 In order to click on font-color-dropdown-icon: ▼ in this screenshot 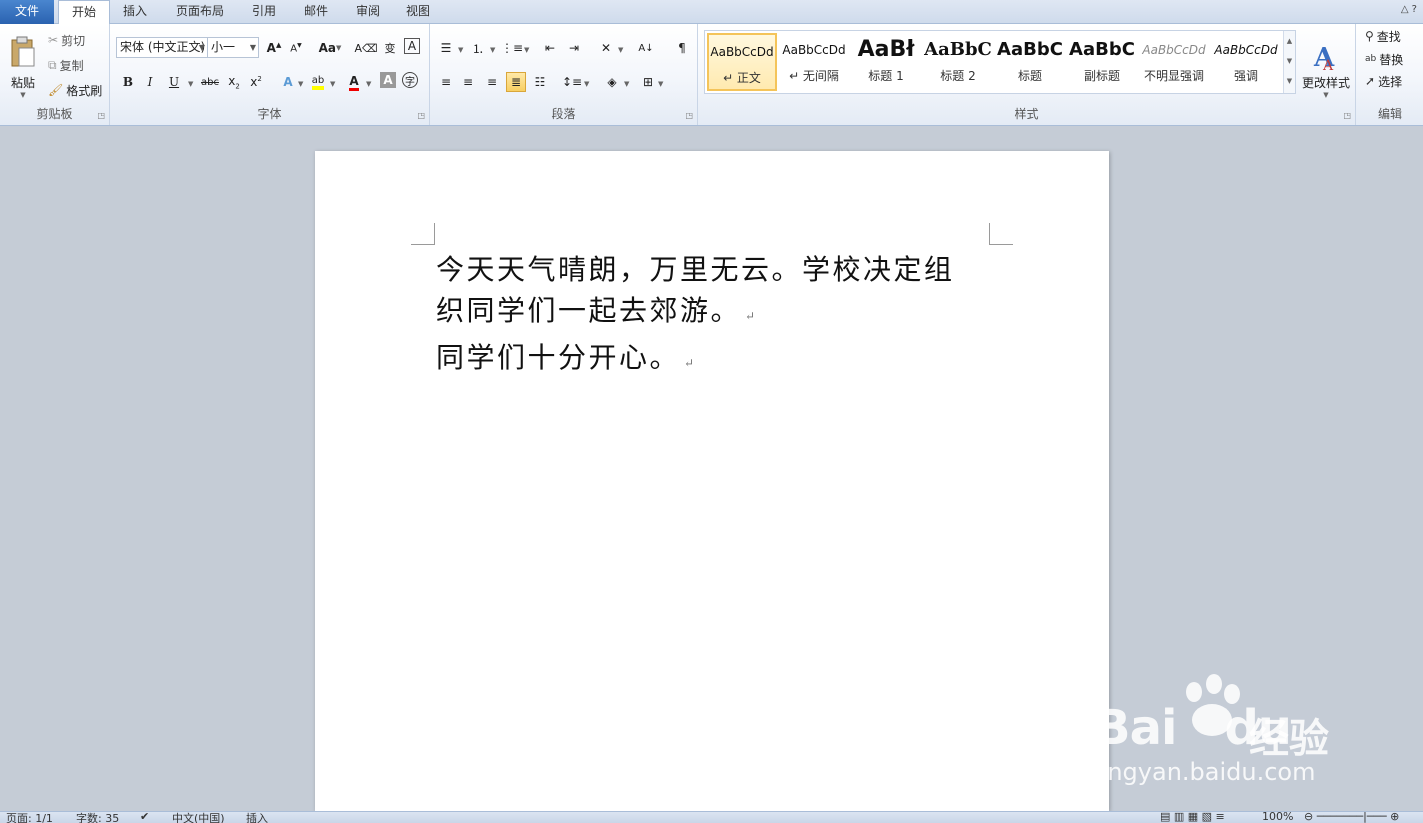, I will do `click(368, 84)`.